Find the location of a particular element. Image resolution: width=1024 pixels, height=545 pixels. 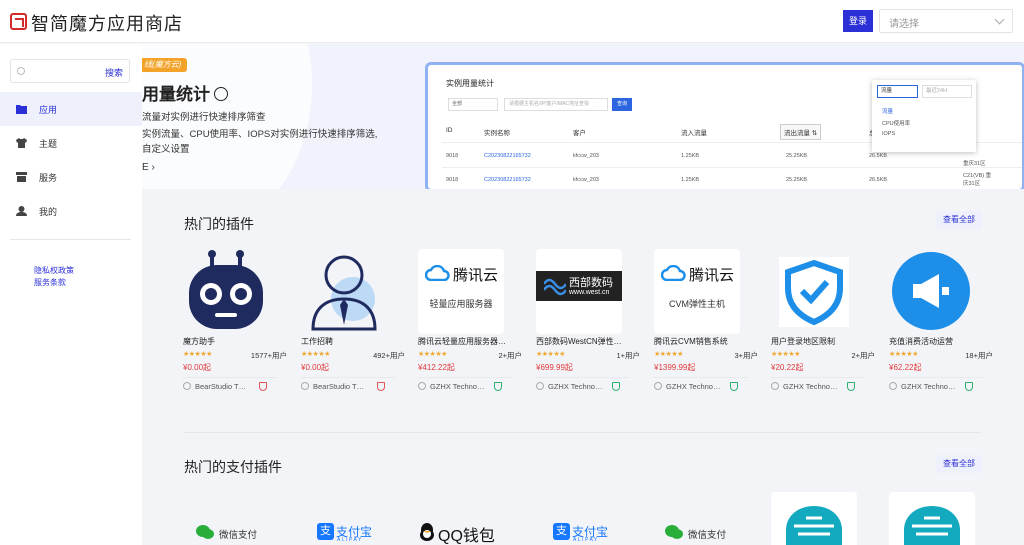

sidebar-item-services: 服务 is located at coordinates (71, 177).